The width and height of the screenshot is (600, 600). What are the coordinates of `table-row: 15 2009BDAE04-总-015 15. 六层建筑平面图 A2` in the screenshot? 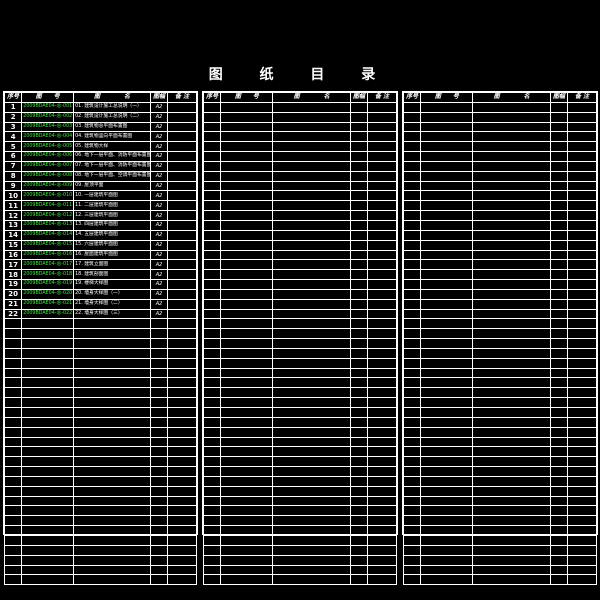 It's located at (100, 245).